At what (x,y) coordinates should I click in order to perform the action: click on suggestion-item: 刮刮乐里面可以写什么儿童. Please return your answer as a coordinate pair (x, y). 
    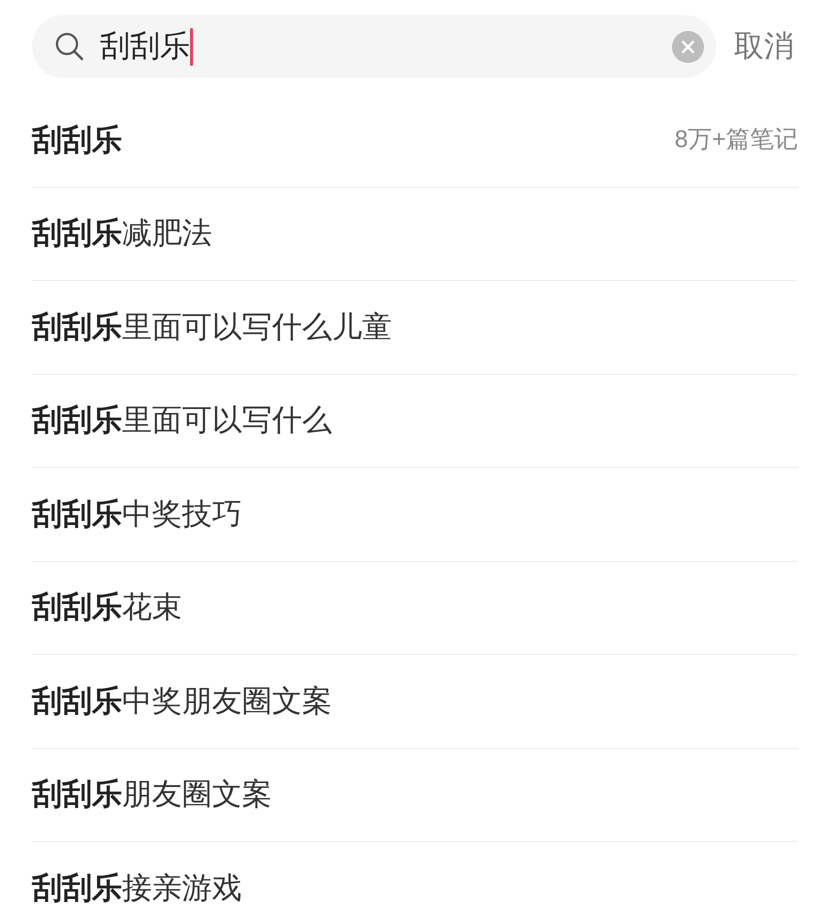
    Looking at the image, I should click on (212, 327).